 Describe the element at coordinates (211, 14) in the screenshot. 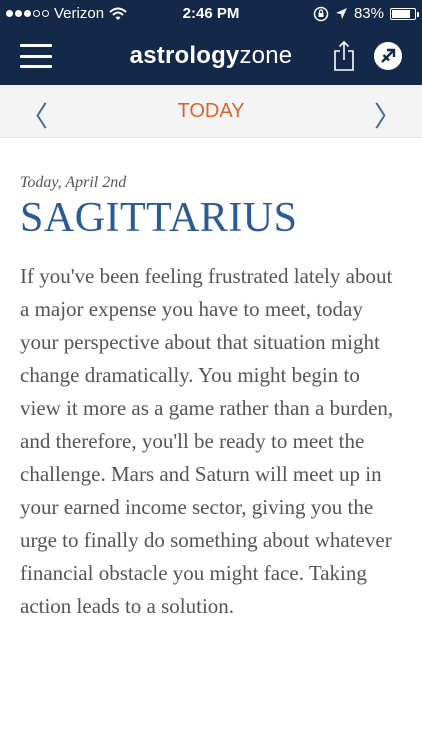

I see `status-bar: Verizon 2:46 PM 83%` at that location.